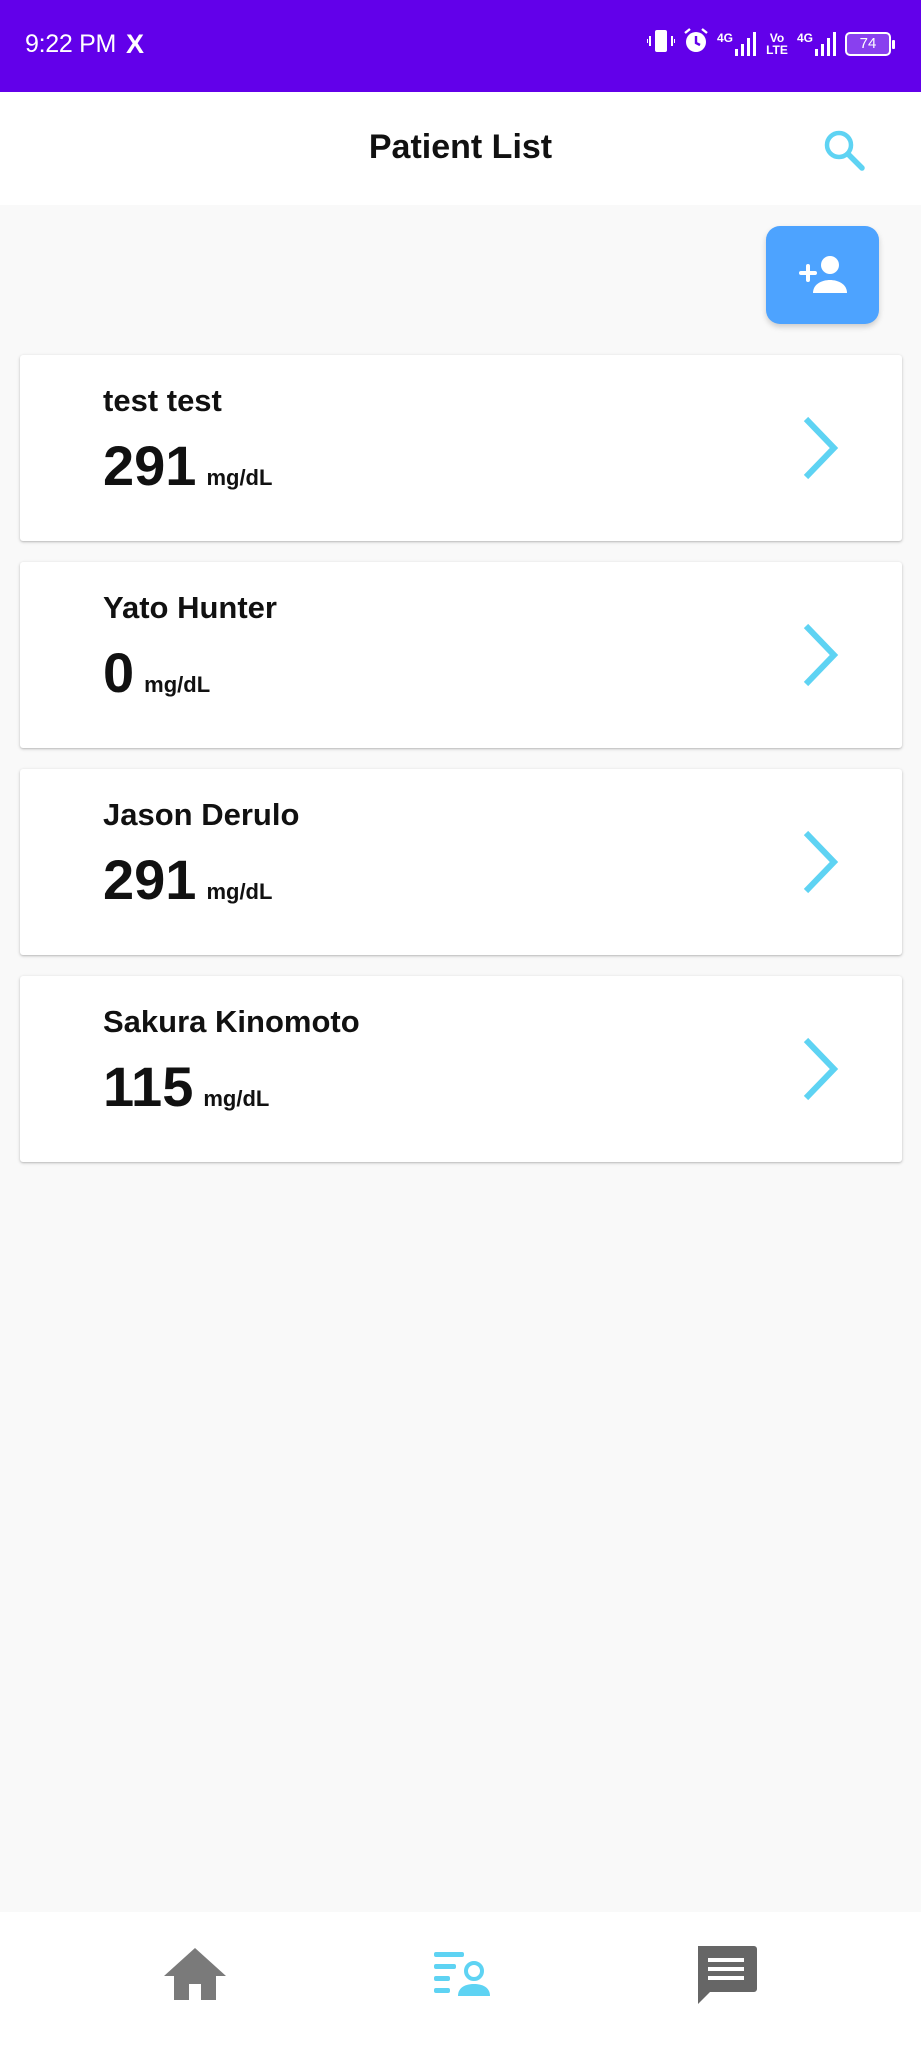 The width and height of the screenshot is (921, 2048). Describe the element at coordinates (119, 672) in the screenshot. I see `glucose-value: 0` at that location.